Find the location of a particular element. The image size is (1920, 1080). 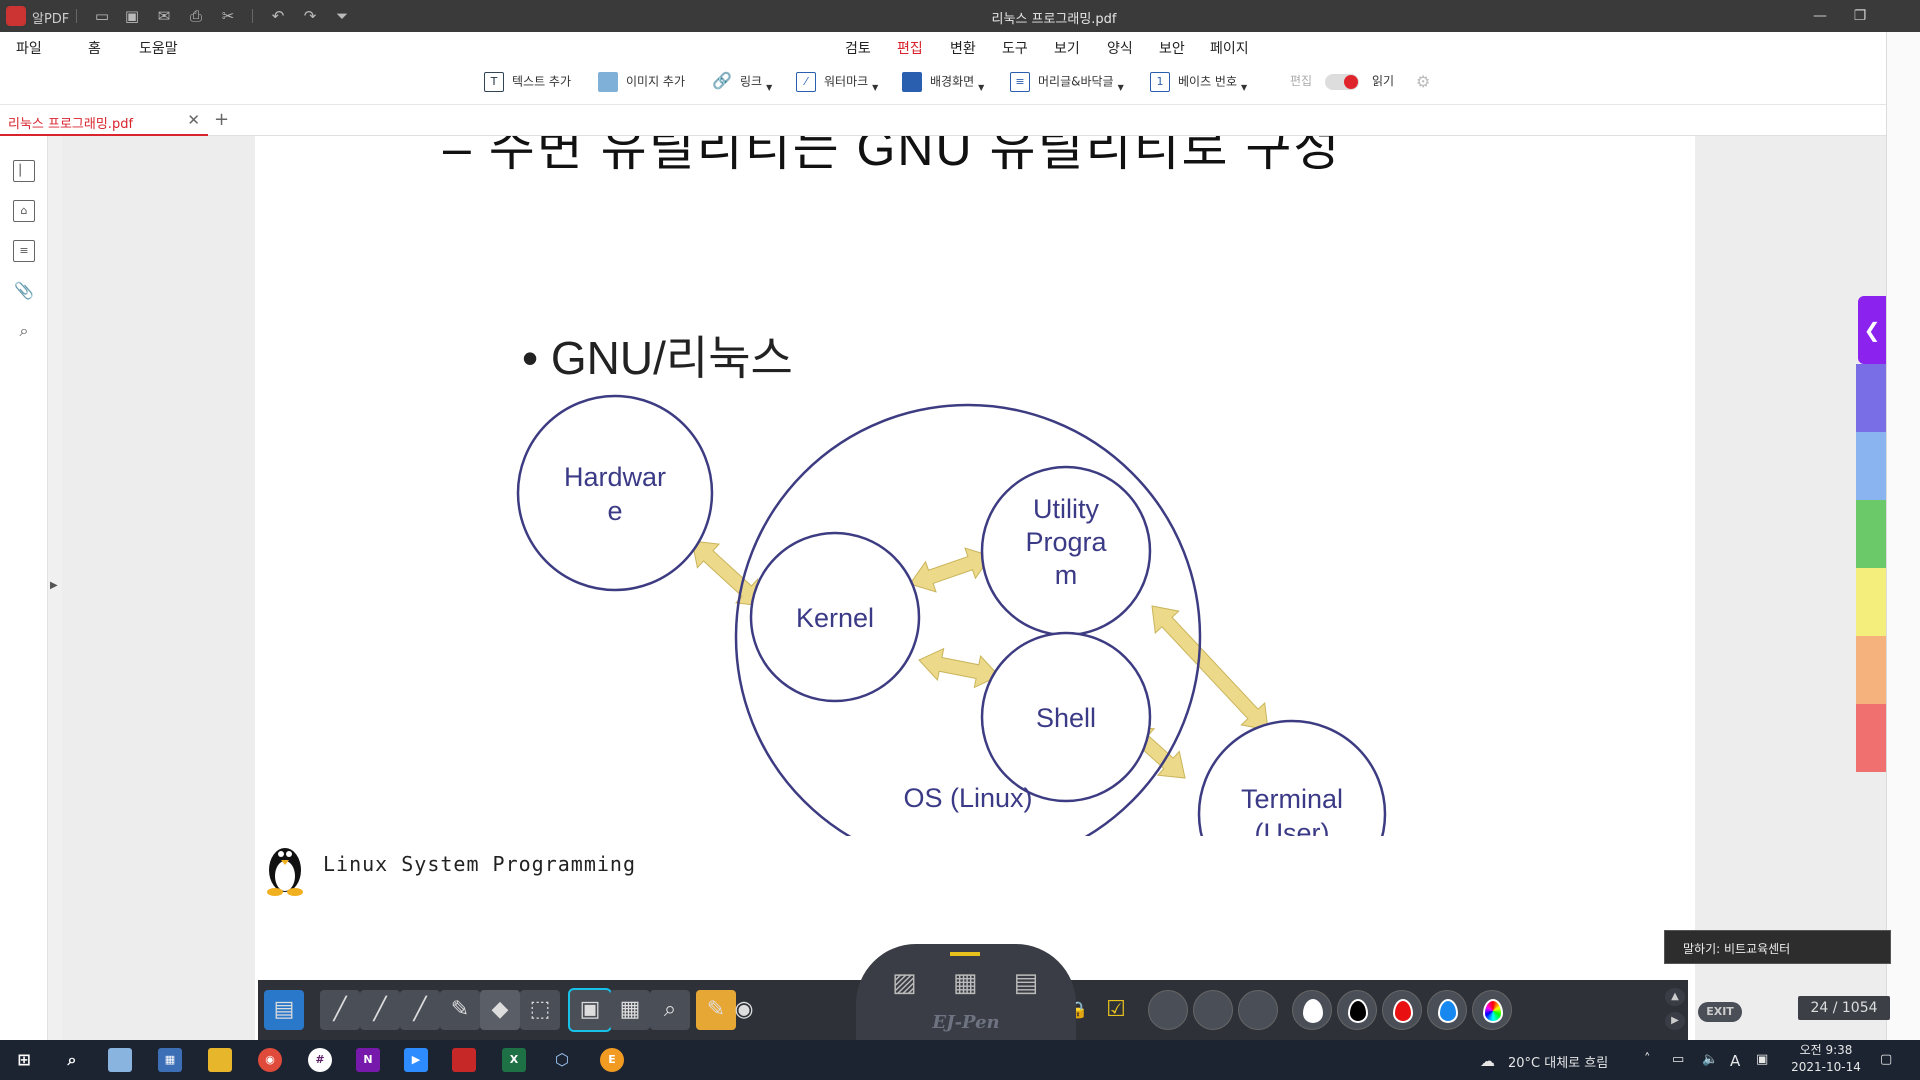

background-button: 배경화면 ▼ is located at coordinates (943, 83).